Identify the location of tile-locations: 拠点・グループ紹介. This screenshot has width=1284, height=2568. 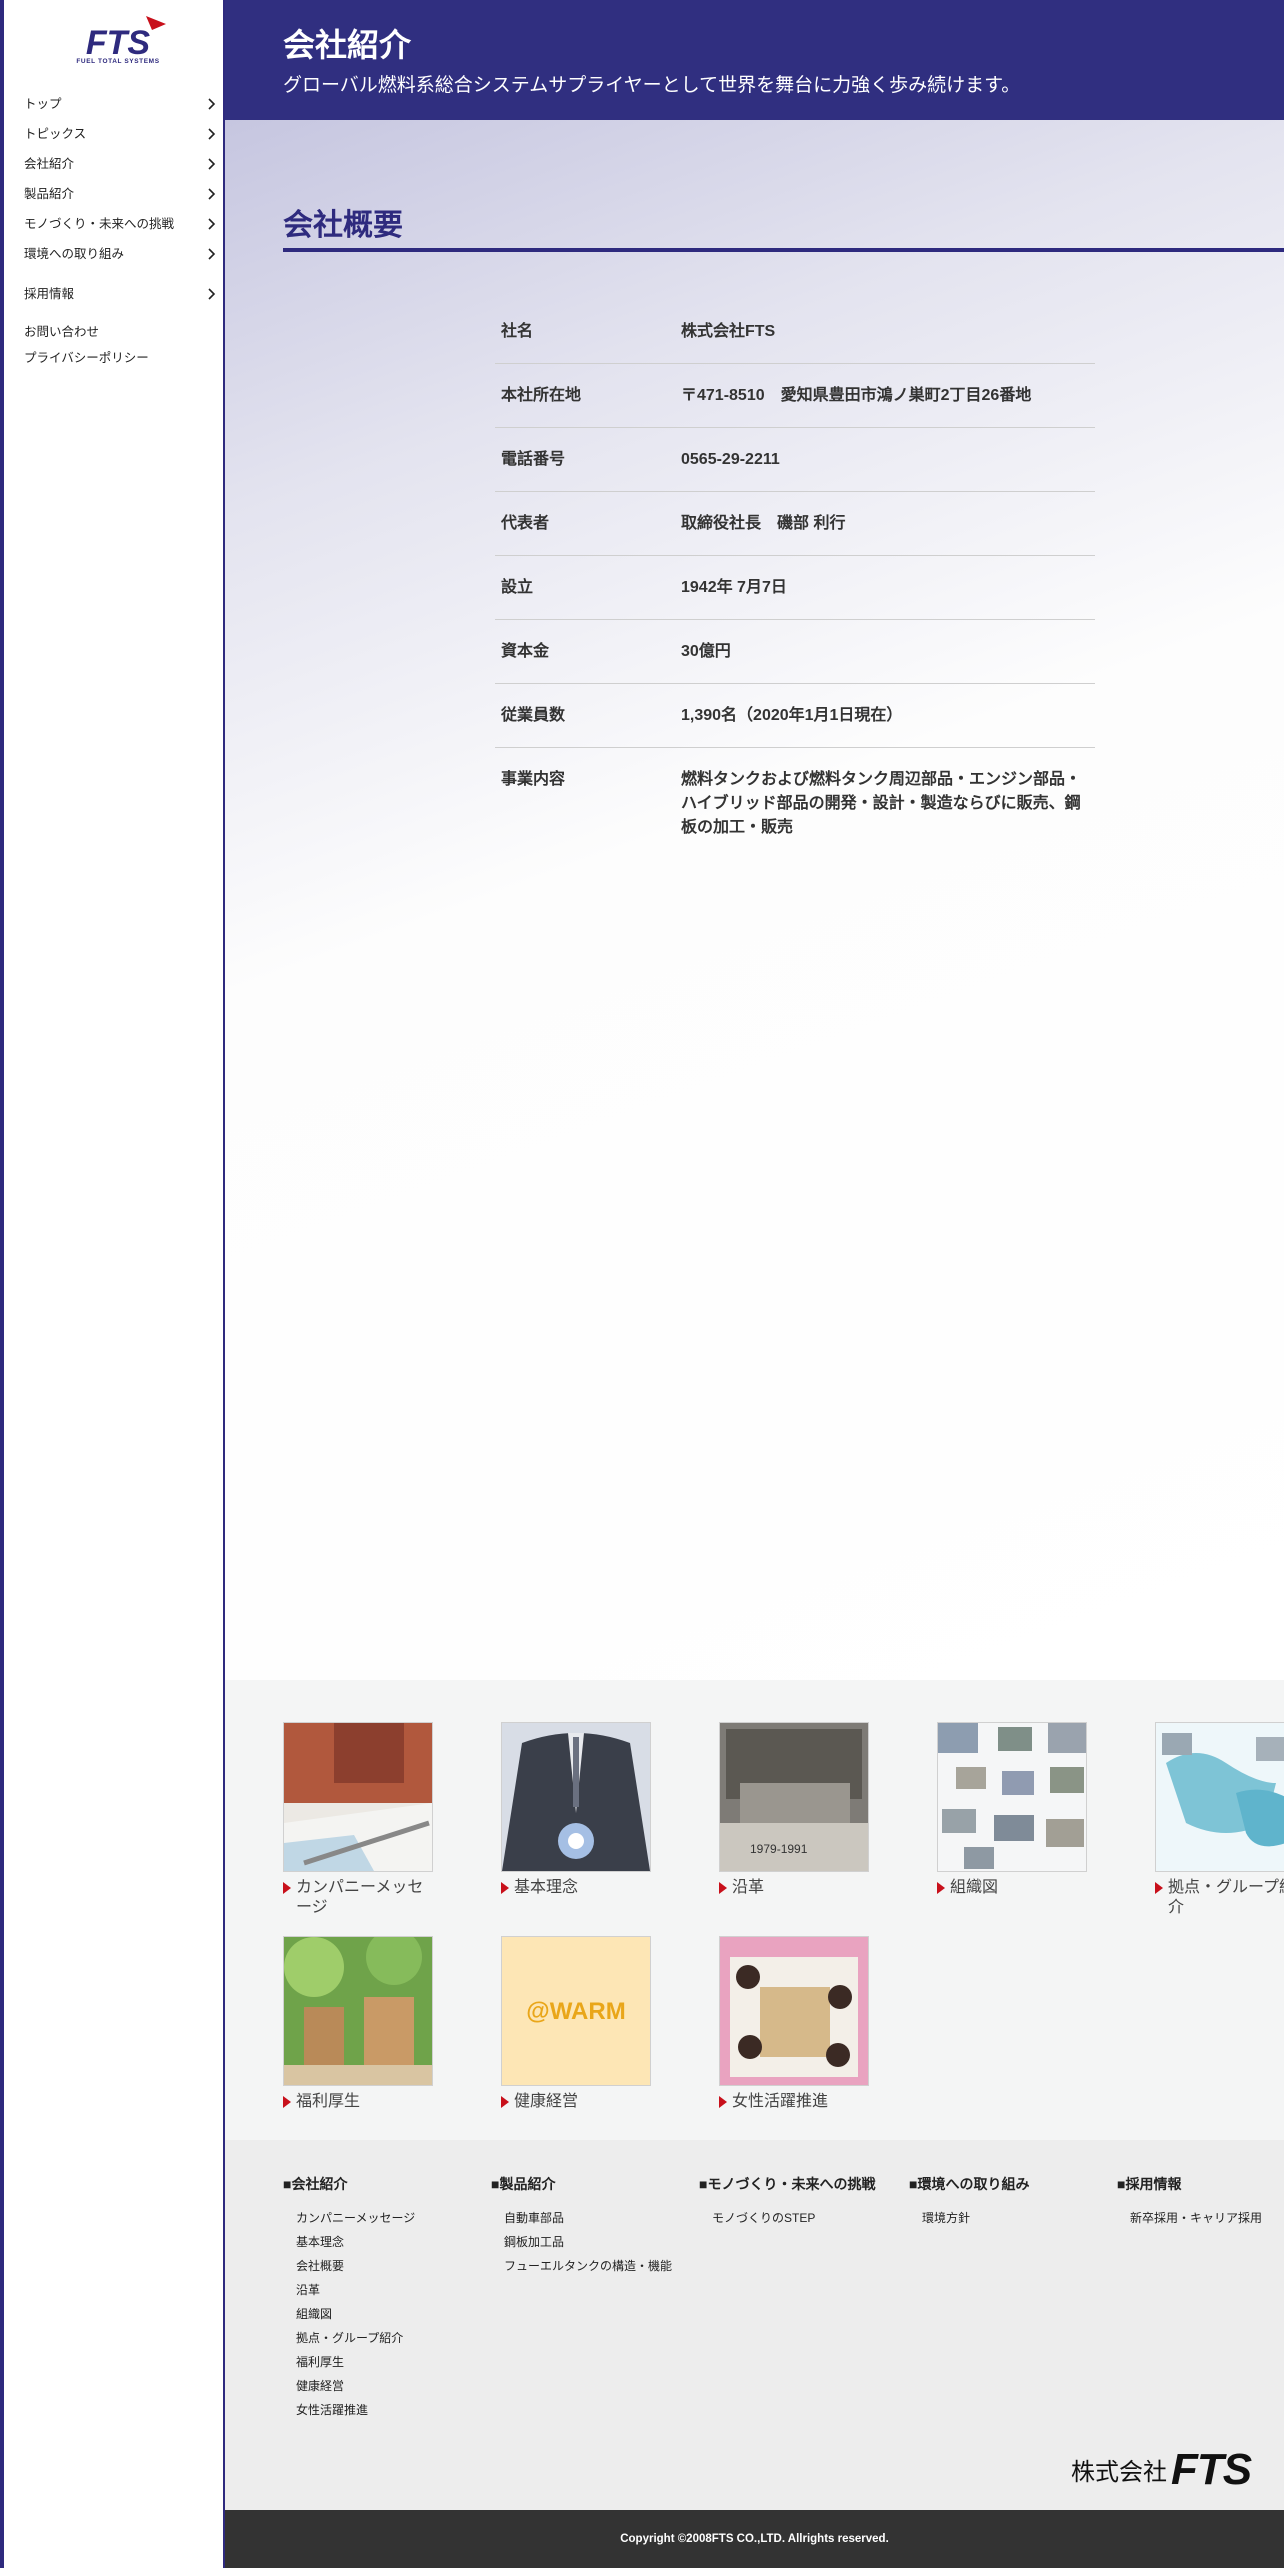
(1219, 1820).